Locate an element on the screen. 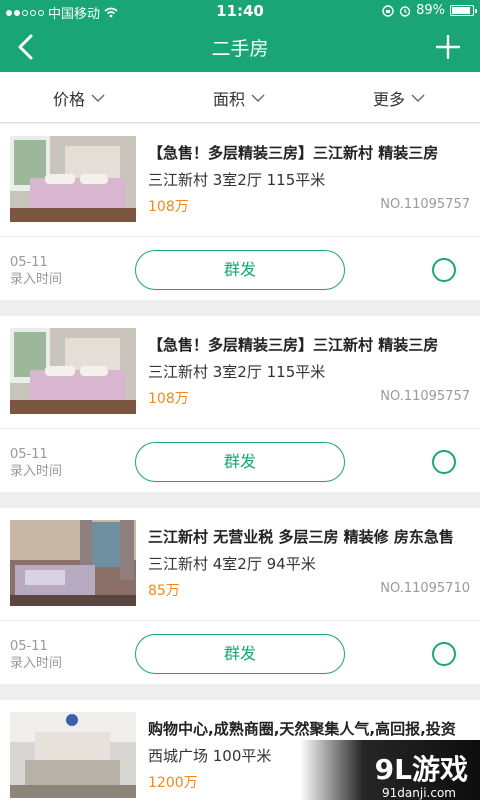 This screenshot has height=800, width=480. filter-price: 价格 is located at coordinates (79, 98).